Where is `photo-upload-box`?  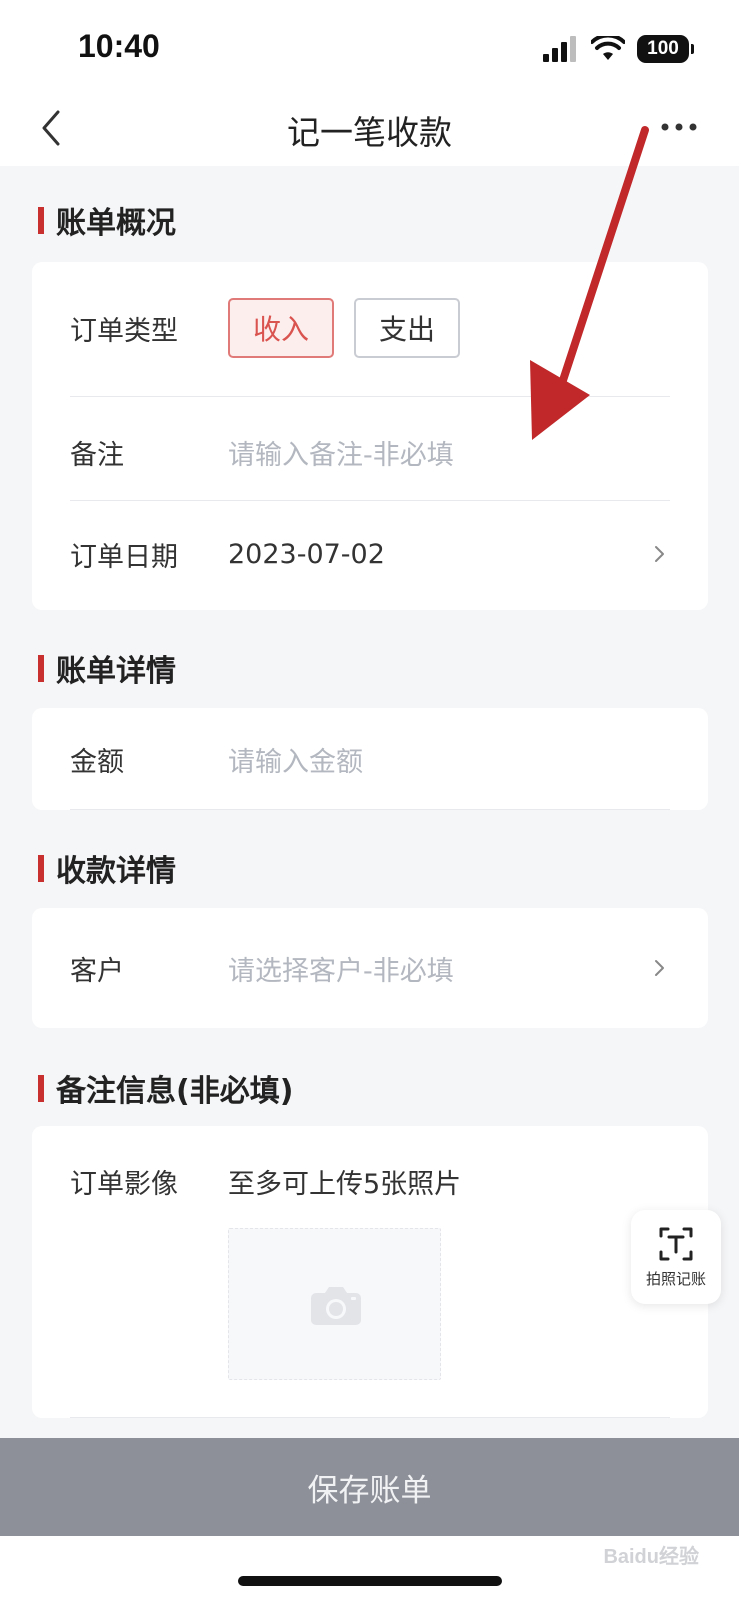
photo-upload-box is located at coordinates (334, 1304).